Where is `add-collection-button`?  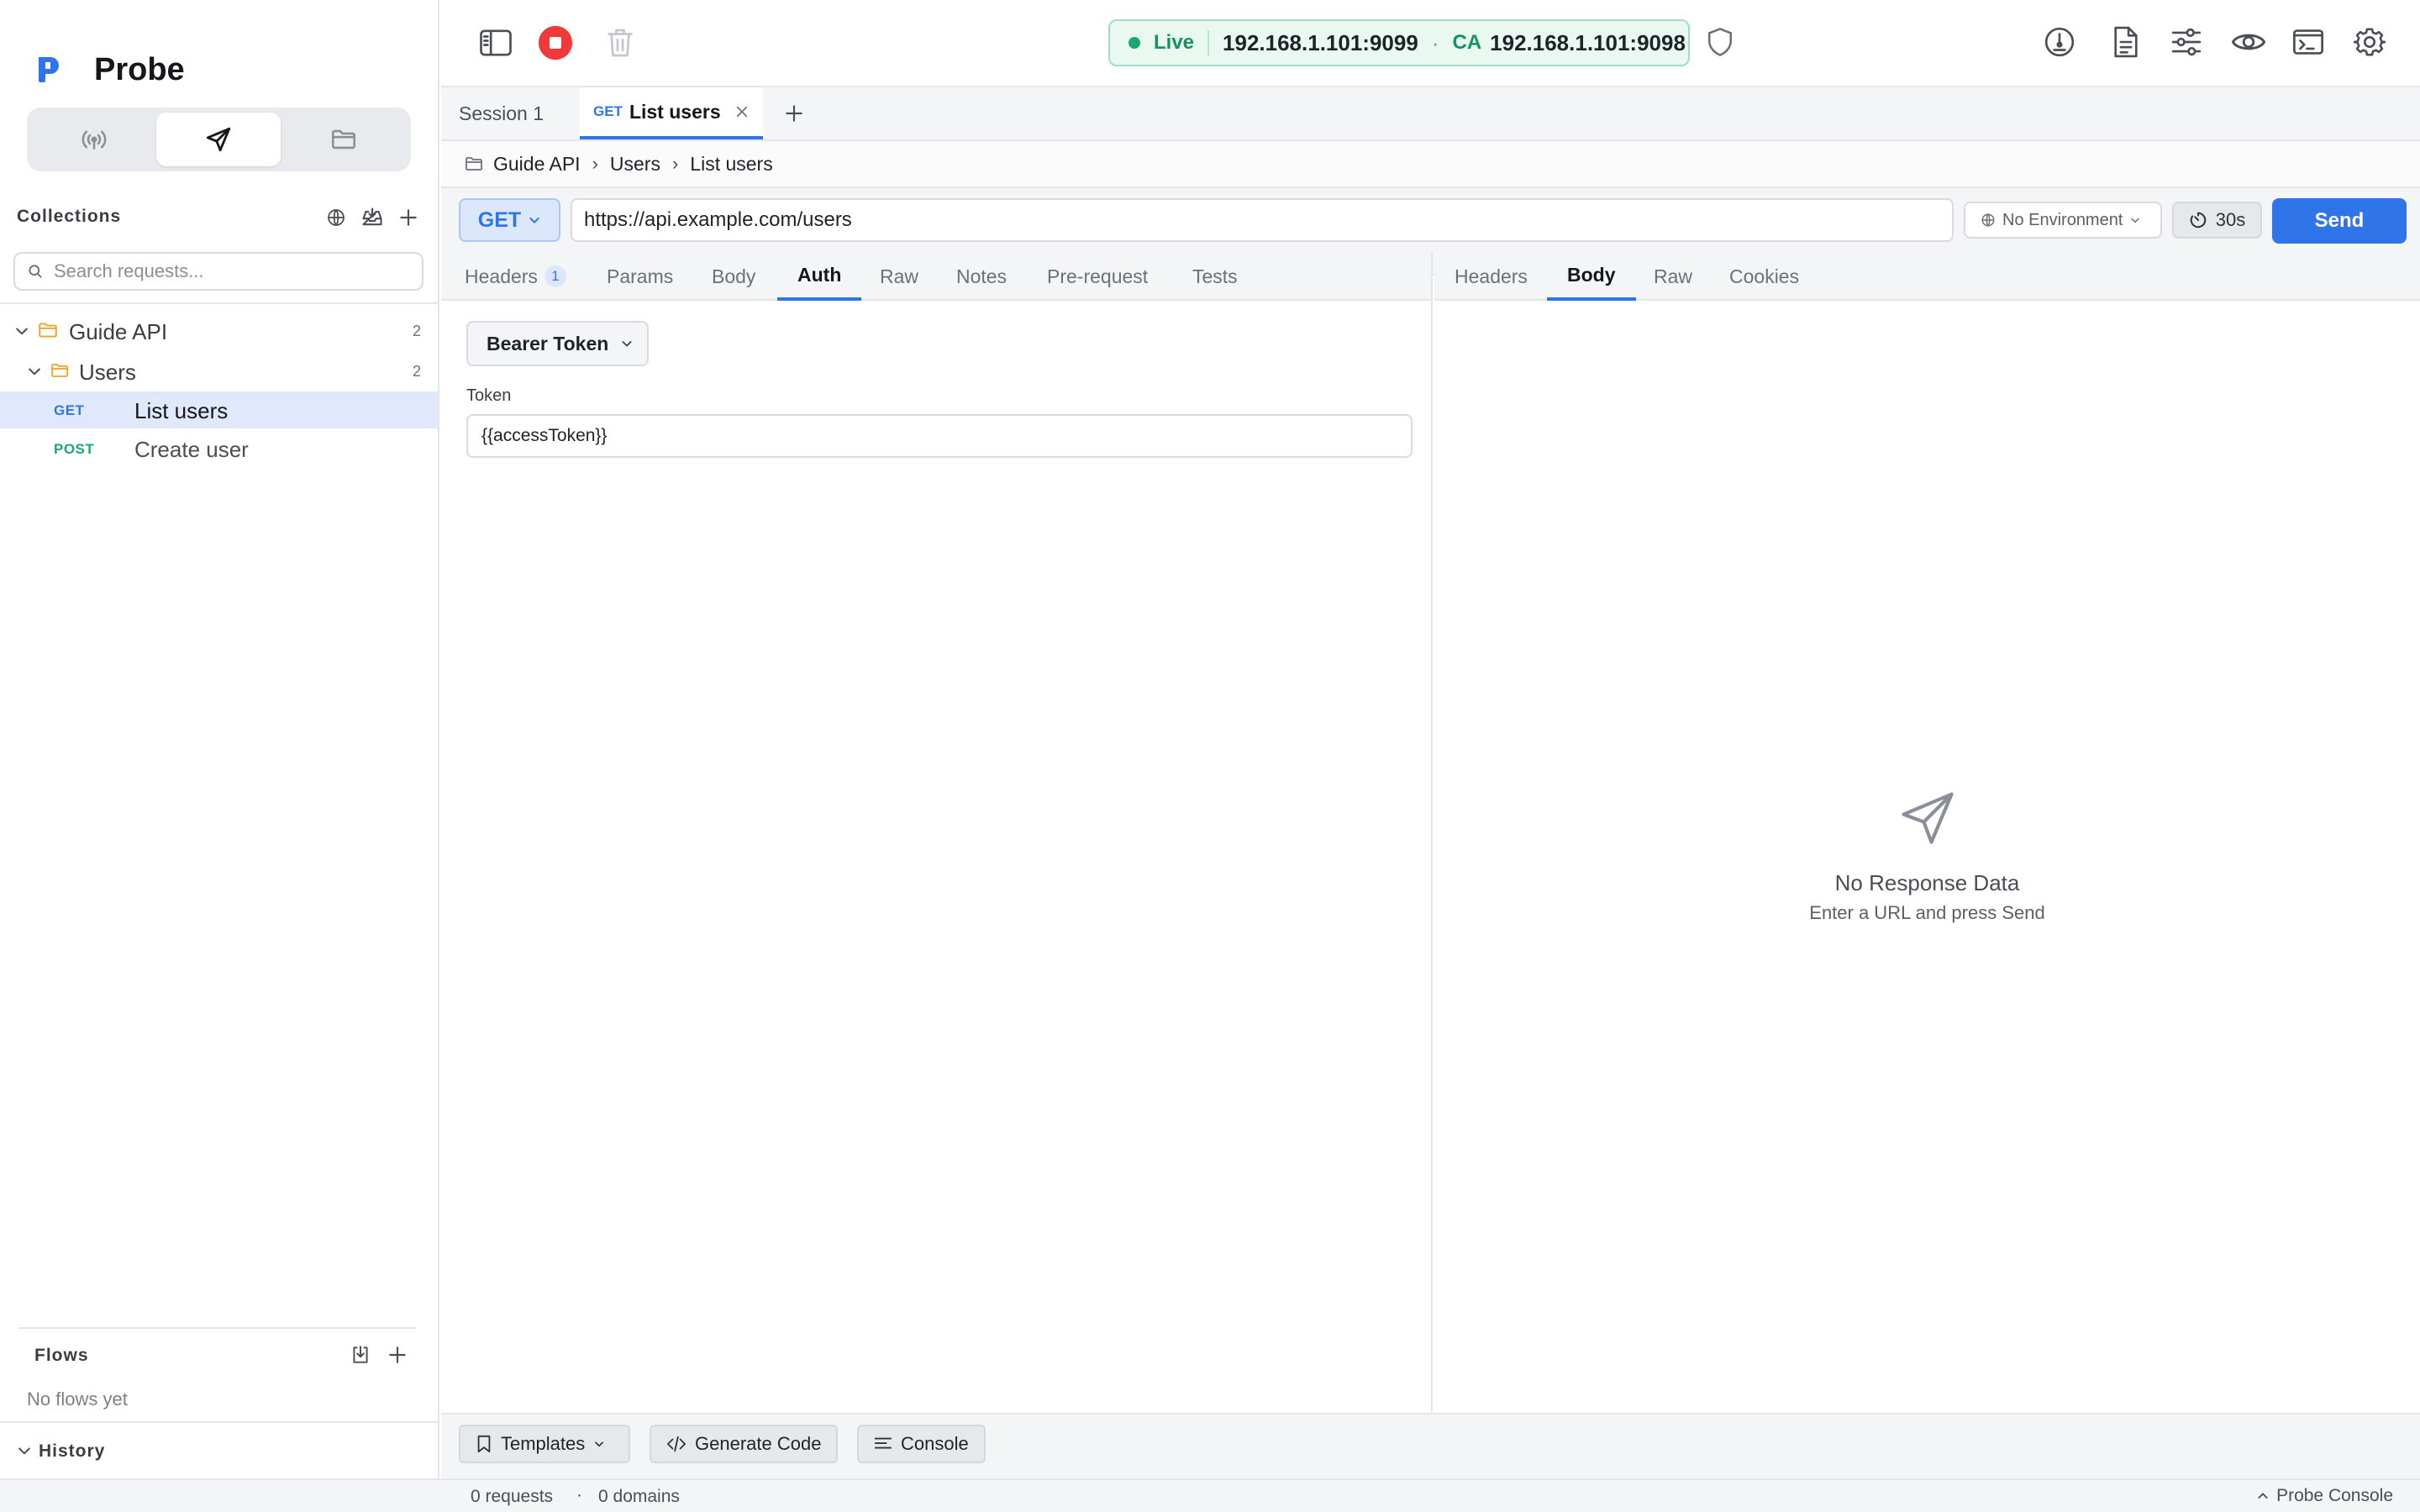 add-collection-button is located at coordinates (408, 217).